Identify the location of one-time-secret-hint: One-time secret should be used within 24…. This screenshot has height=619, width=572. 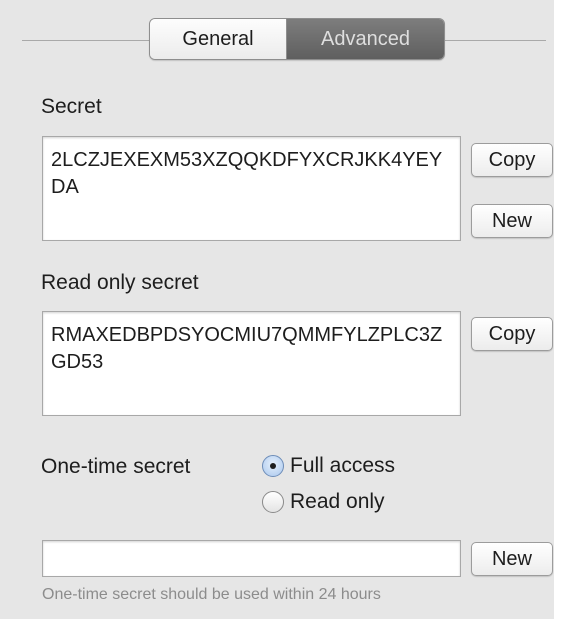
(211, 594).